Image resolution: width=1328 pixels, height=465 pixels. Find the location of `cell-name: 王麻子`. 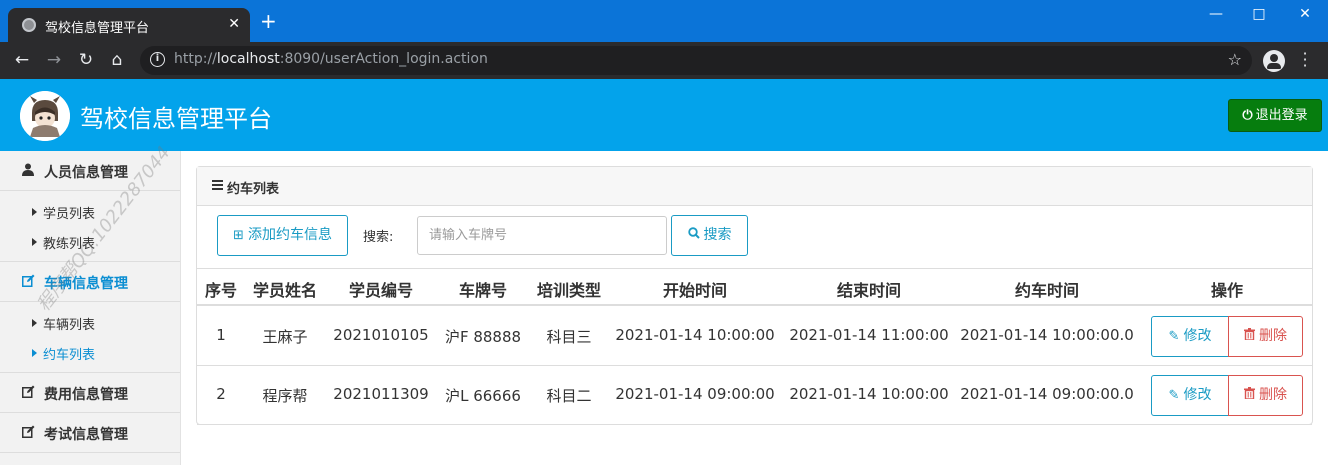

cell-name: 王麻子 is located at coordinates (285, 337).